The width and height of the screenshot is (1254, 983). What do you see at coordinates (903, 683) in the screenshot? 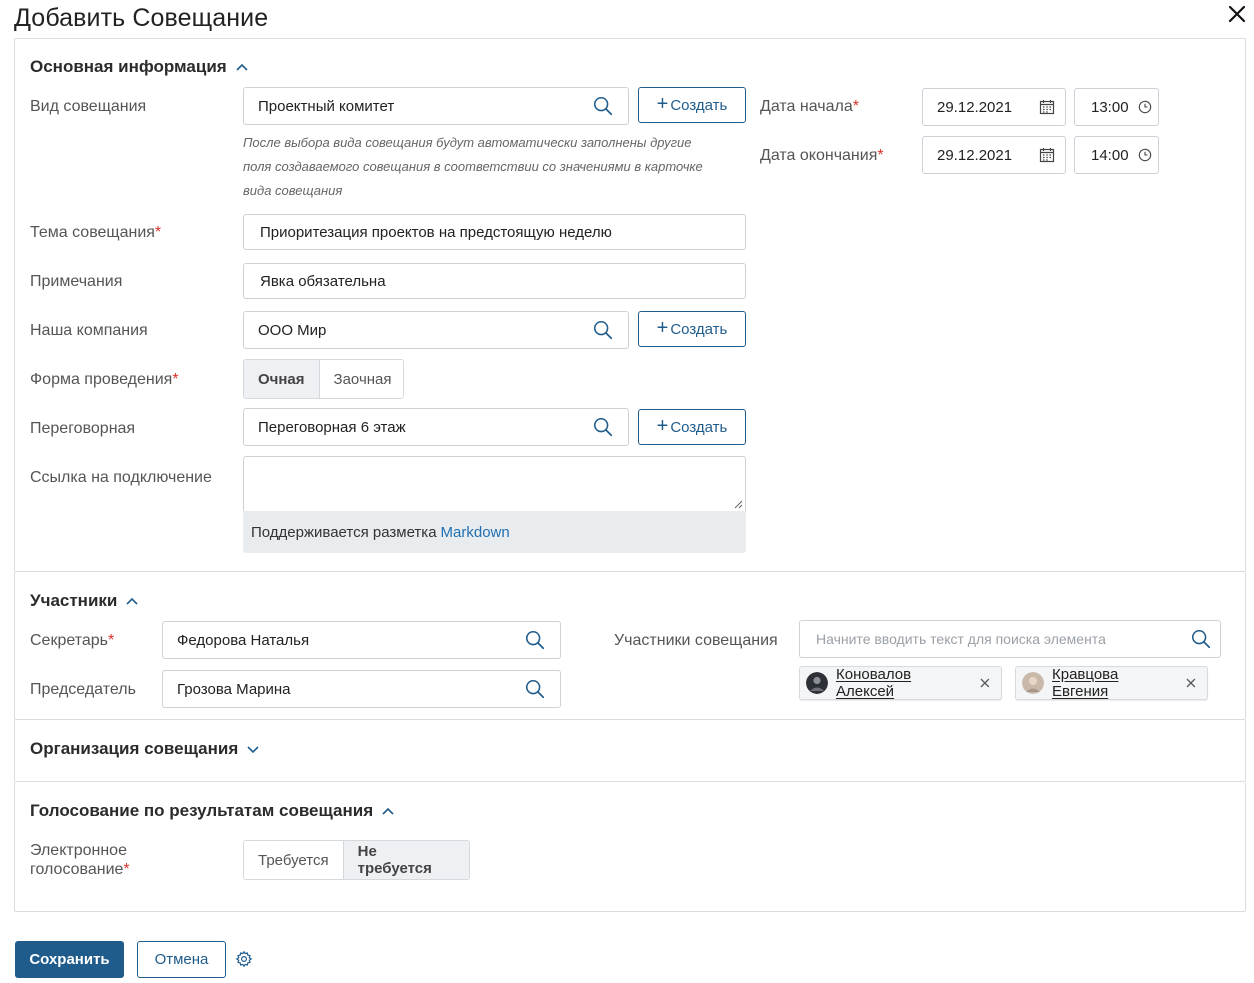
I see `participant-name: Коновалов Алексей` at bounding box center [903, 683].